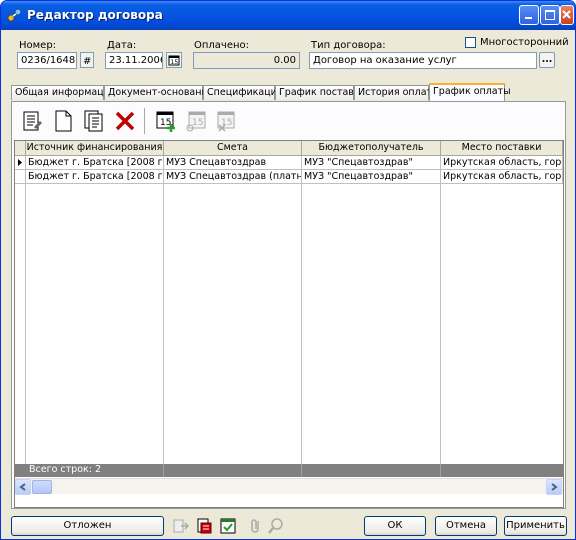 The image size is (576, 540). Describe the element at coordinates (159, 92) in the screenshot. I see `tab-base-document: Документ-основание` at that location.